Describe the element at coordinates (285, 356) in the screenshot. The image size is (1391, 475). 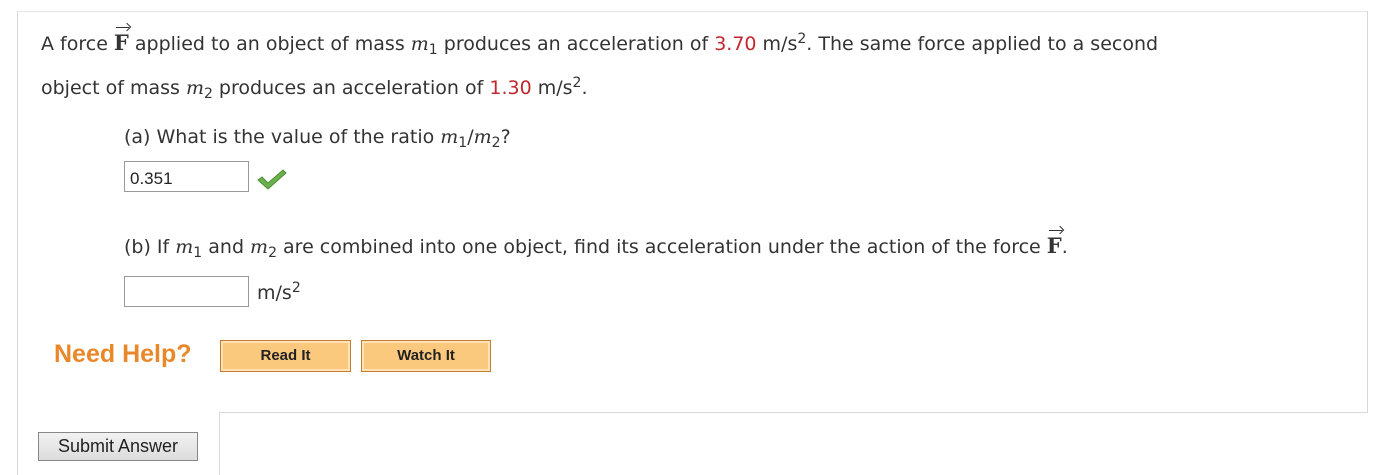
I see `read-it-button: Read It` at that location.